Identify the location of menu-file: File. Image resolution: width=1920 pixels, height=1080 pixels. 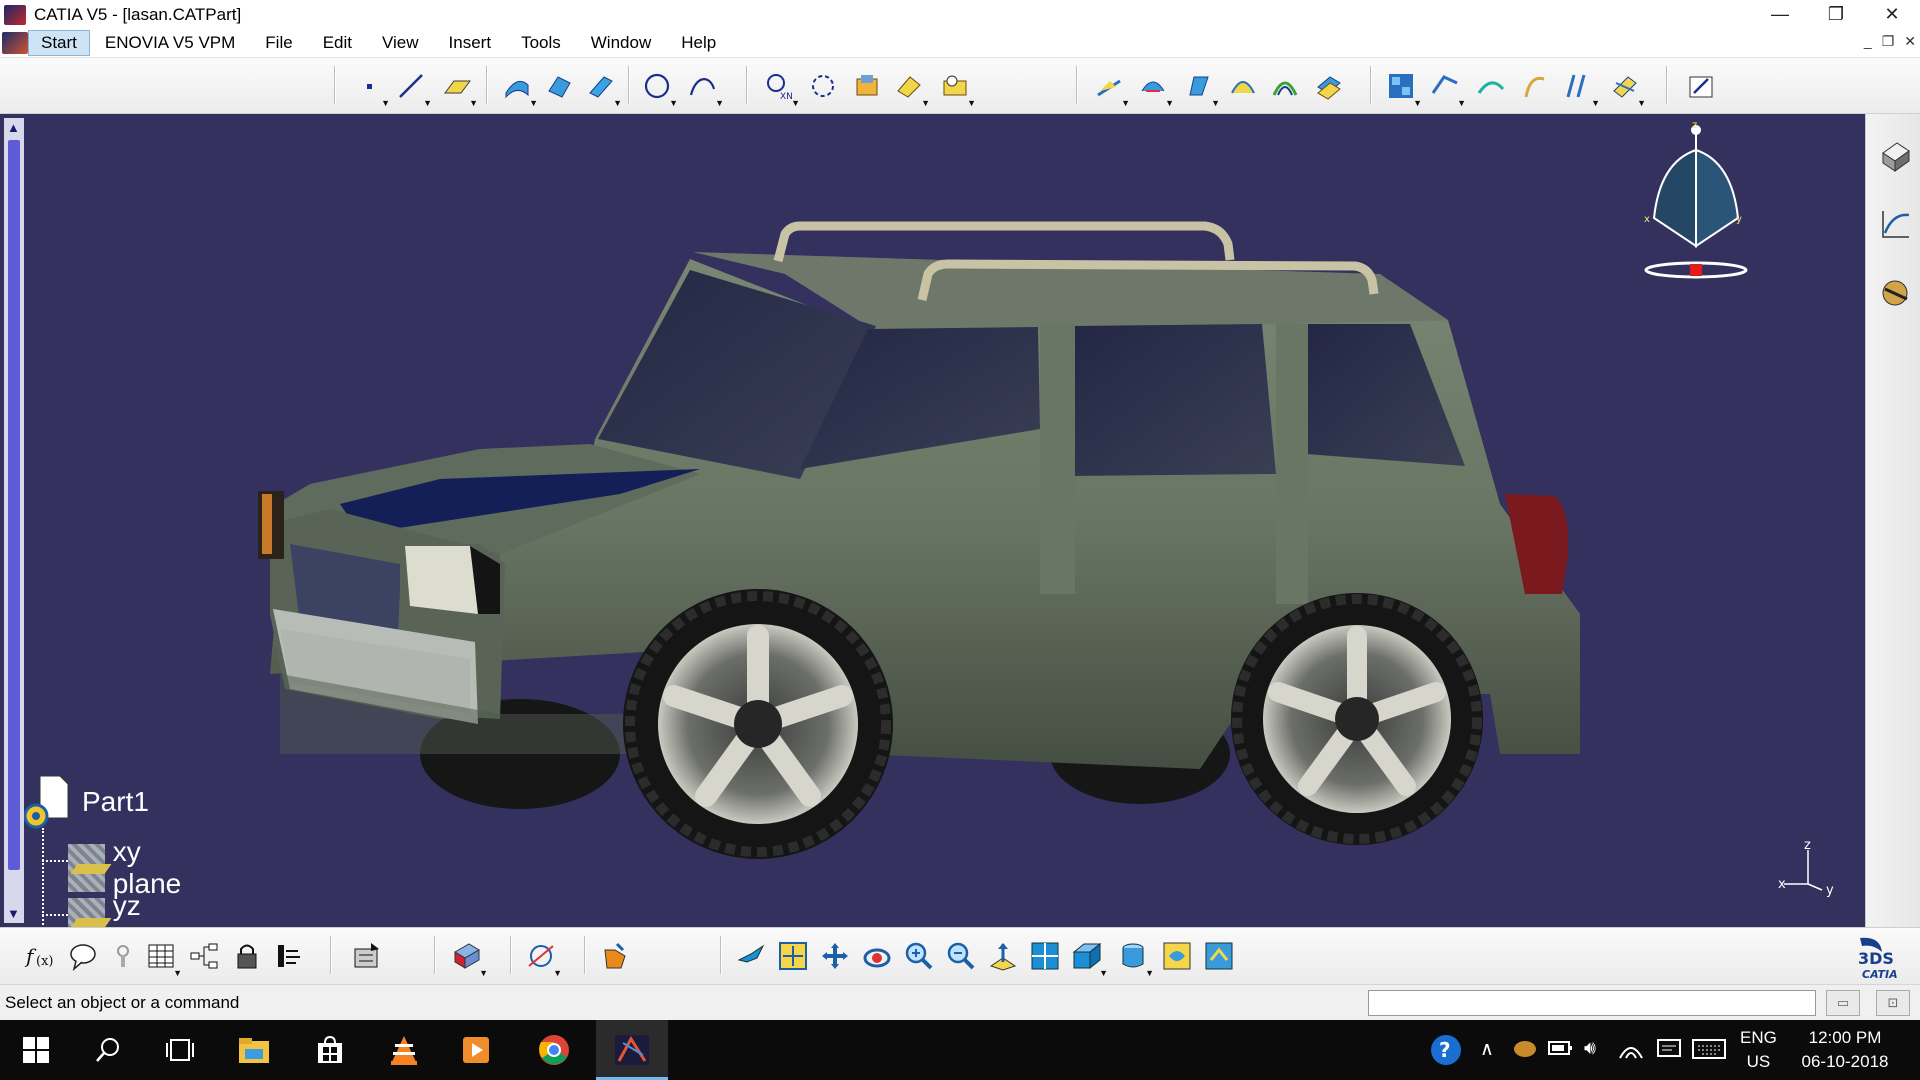
(278, 43).